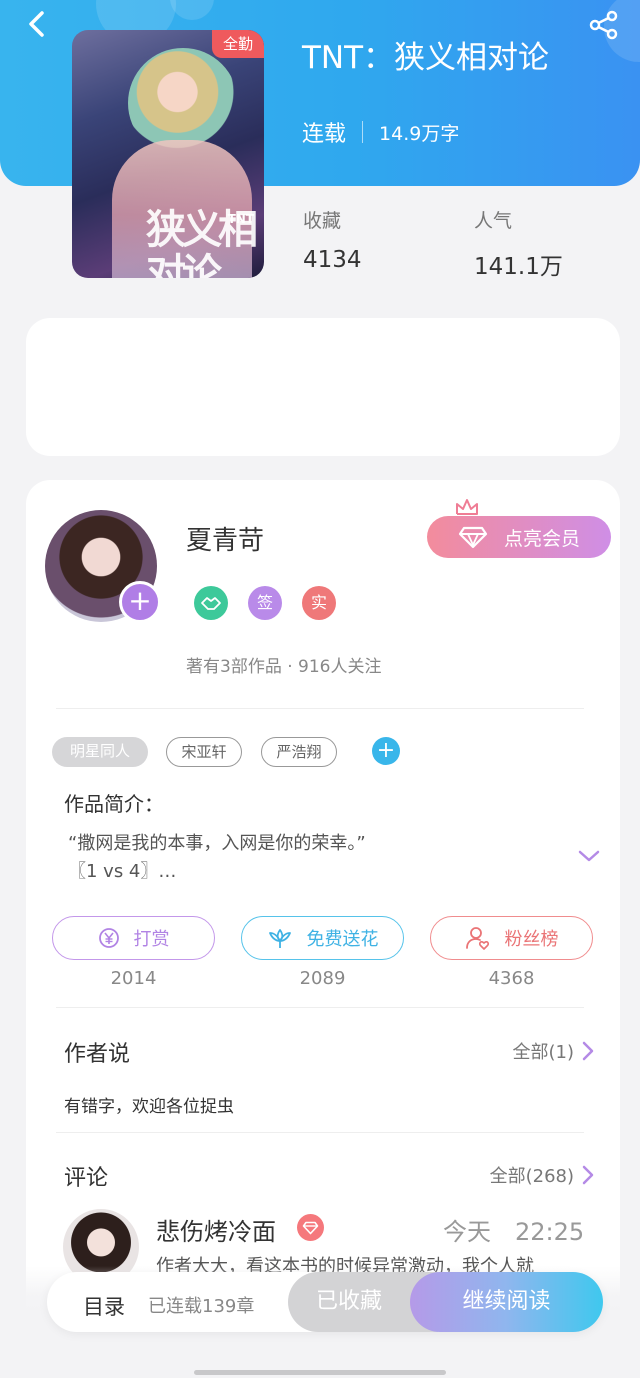  I want to click on commenter-name: 悲伤烤冷面, so click(216, 1229).